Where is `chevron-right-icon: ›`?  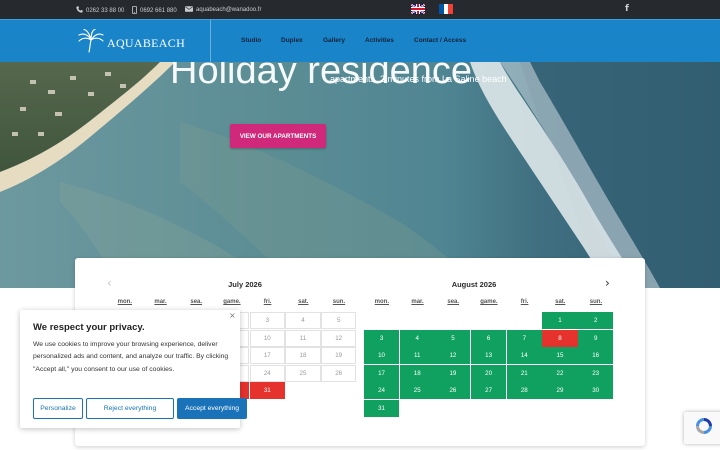 chevron-right-icon: › is located at coordinates (607, 283).